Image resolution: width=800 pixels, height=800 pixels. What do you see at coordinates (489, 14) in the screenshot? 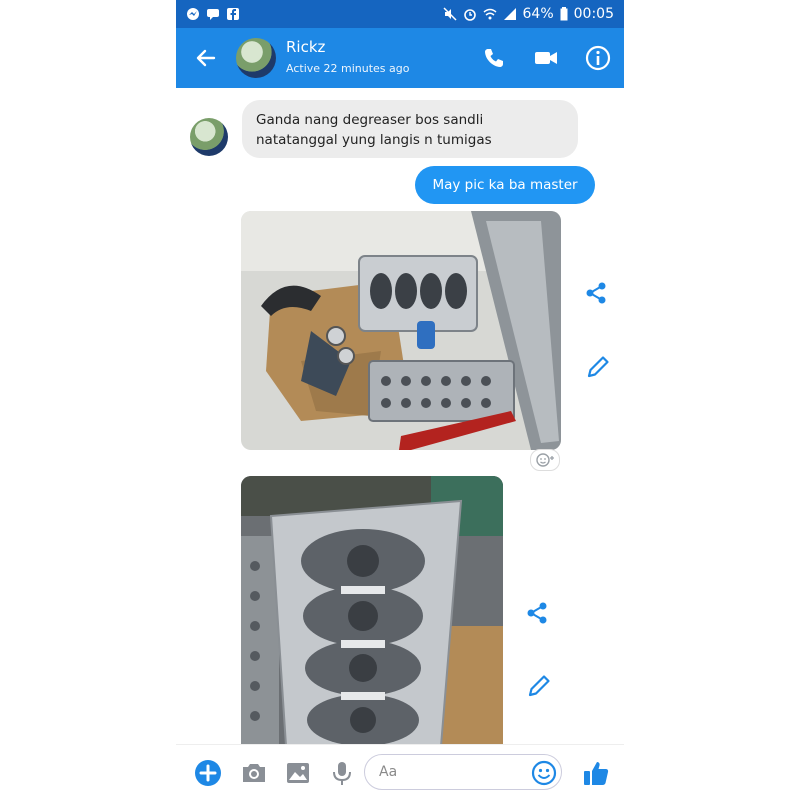
I see `wifi-icon` at bounding box center [489, 14].